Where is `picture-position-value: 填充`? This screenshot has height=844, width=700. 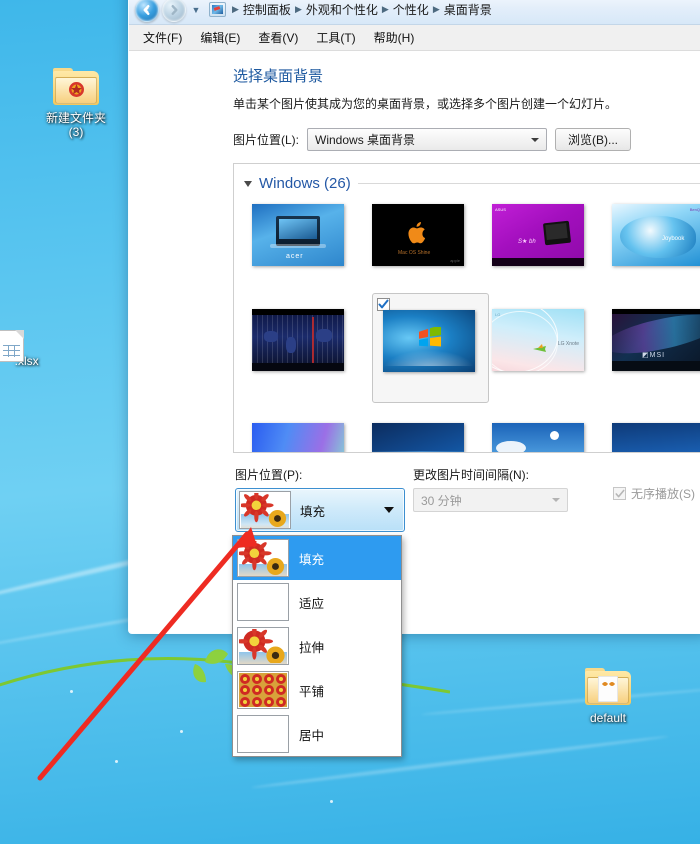
picture-position-value: 填充 is located at coordinates (313, 511).